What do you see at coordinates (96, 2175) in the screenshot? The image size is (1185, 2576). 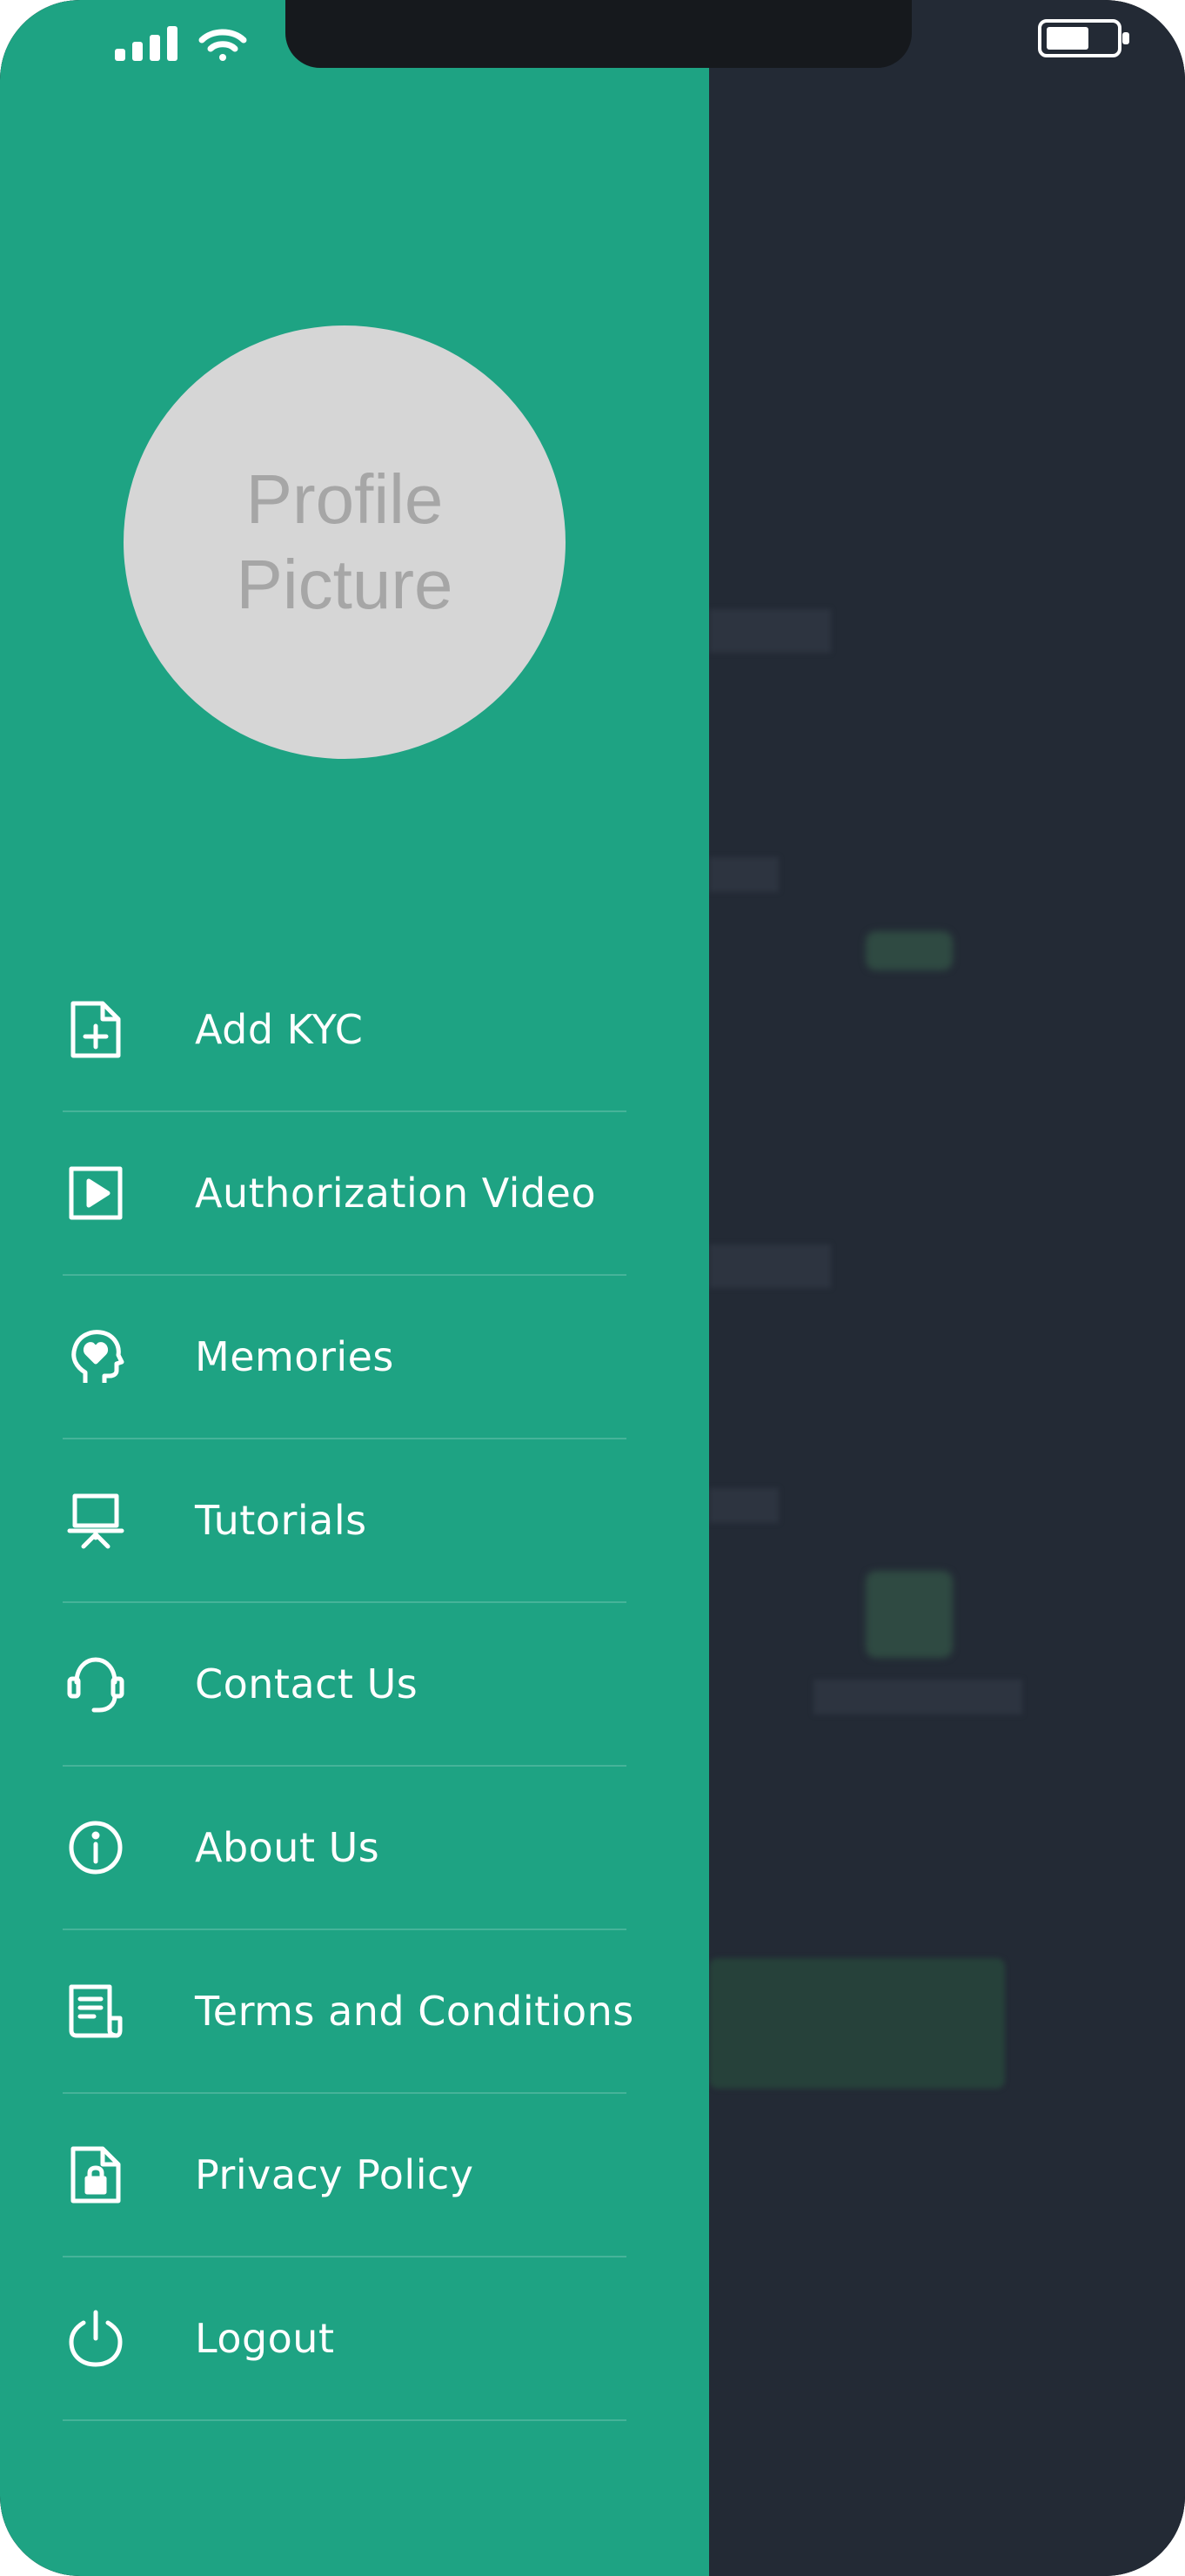 I see `lock-document-icon` at bounding box center [96, 2175].